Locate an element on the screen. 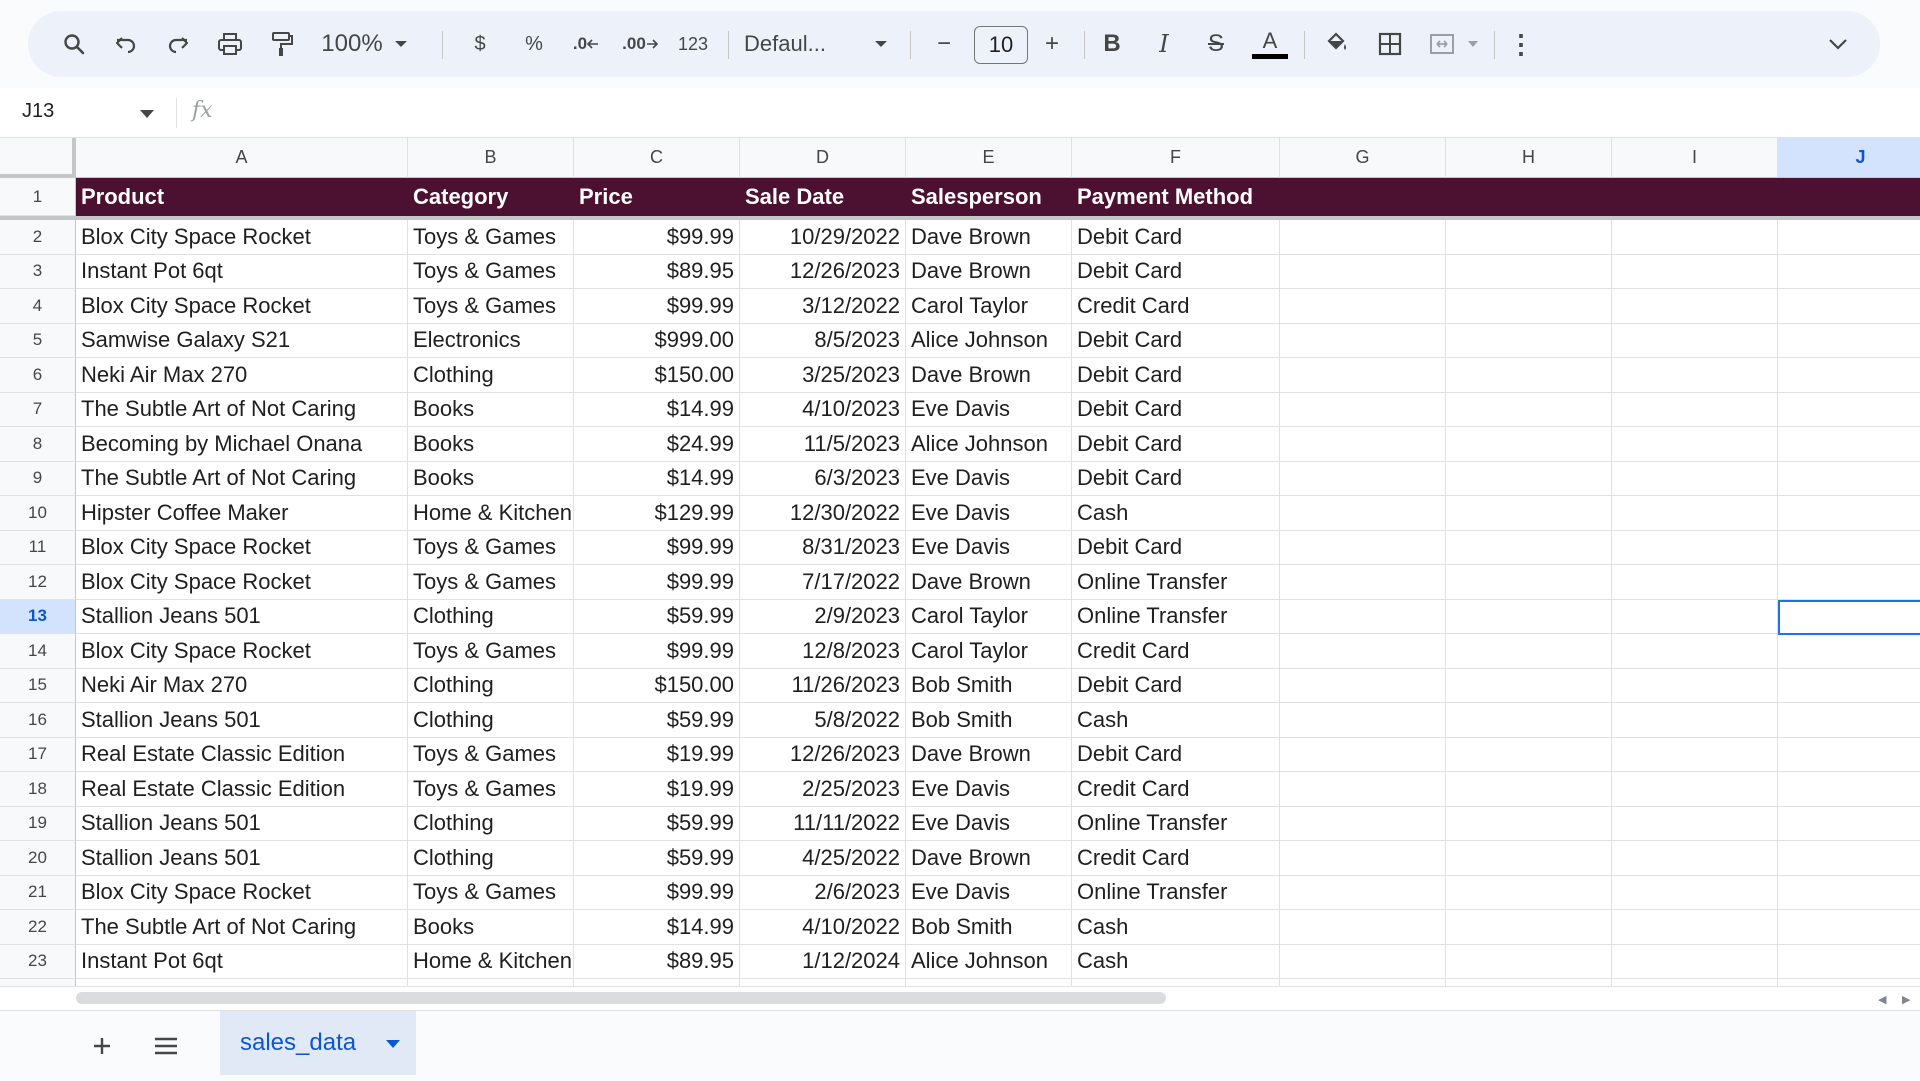 This screenshot has height=1081, width=1920. table-cell: 10/29/2022 is located at coordinates (823, 237).